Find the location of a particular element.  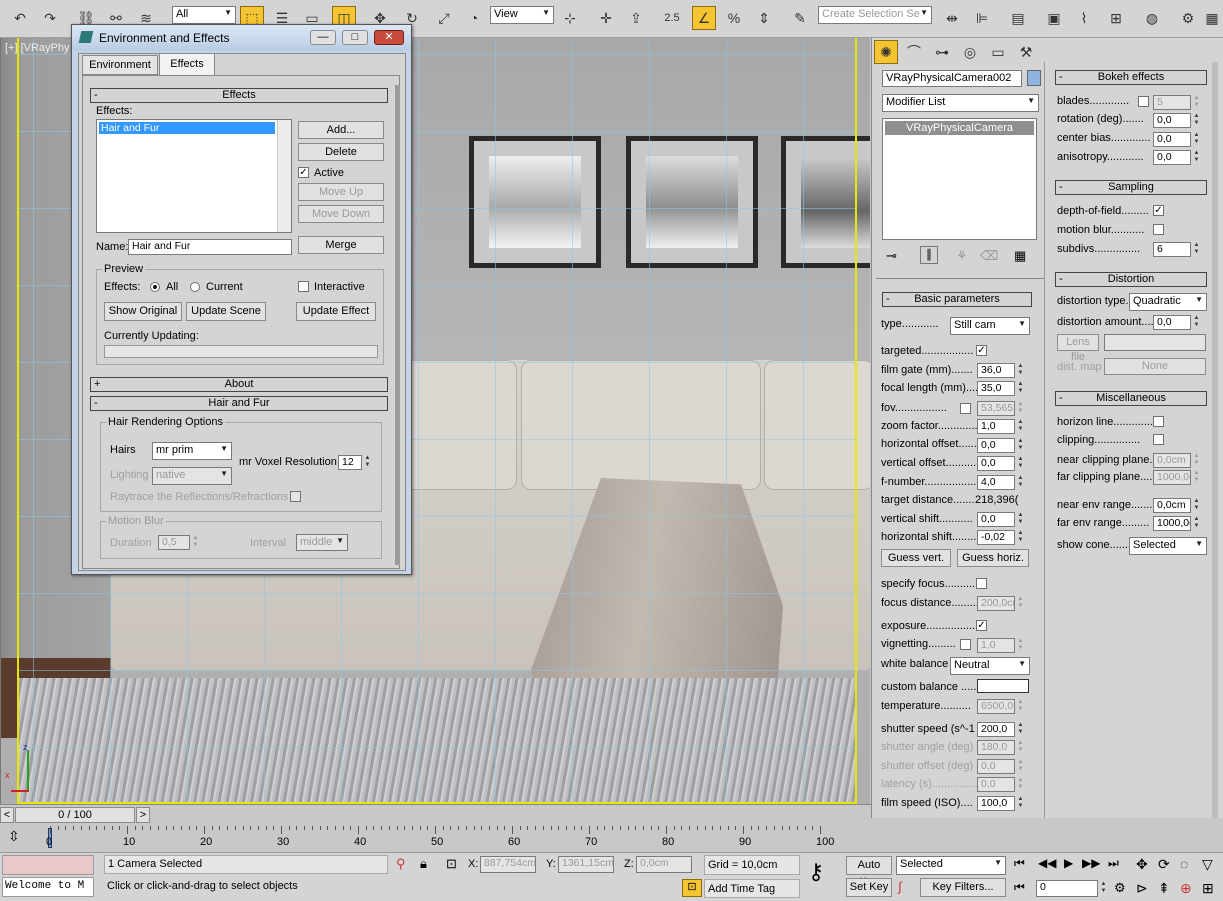

render-setup-icon: ⚙ is located at coordinates (1188, 18).